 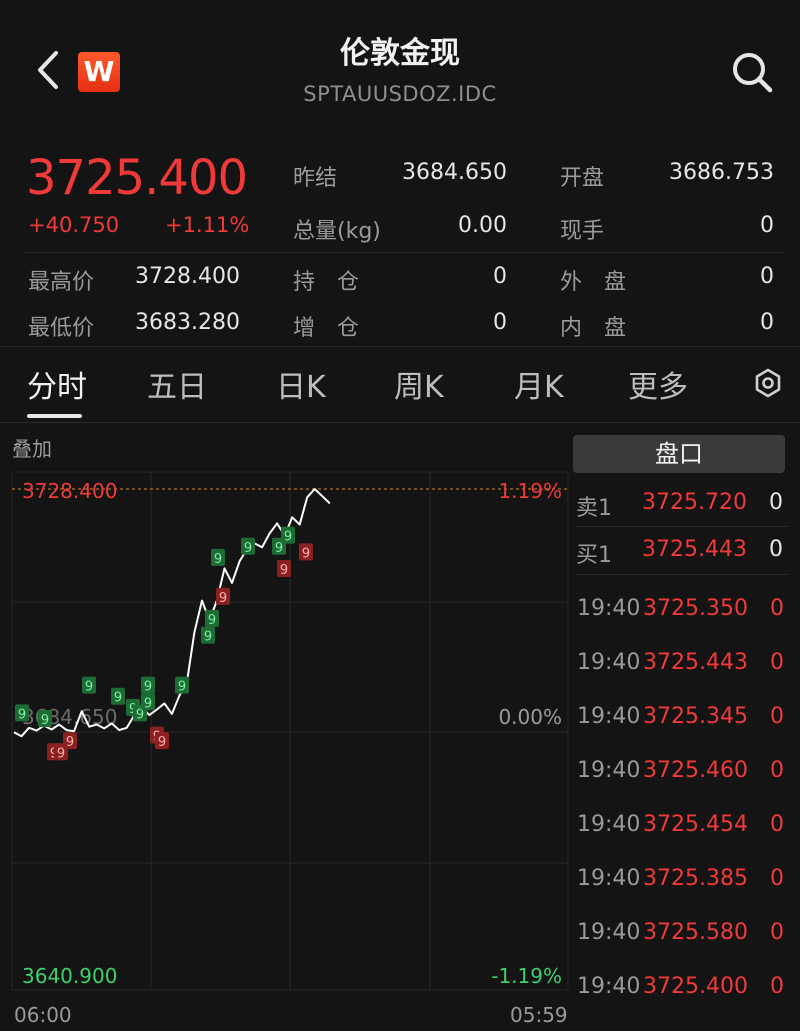 I want to click on tick-row: 19:40 3725.460 0, so click(x=682, y=773).